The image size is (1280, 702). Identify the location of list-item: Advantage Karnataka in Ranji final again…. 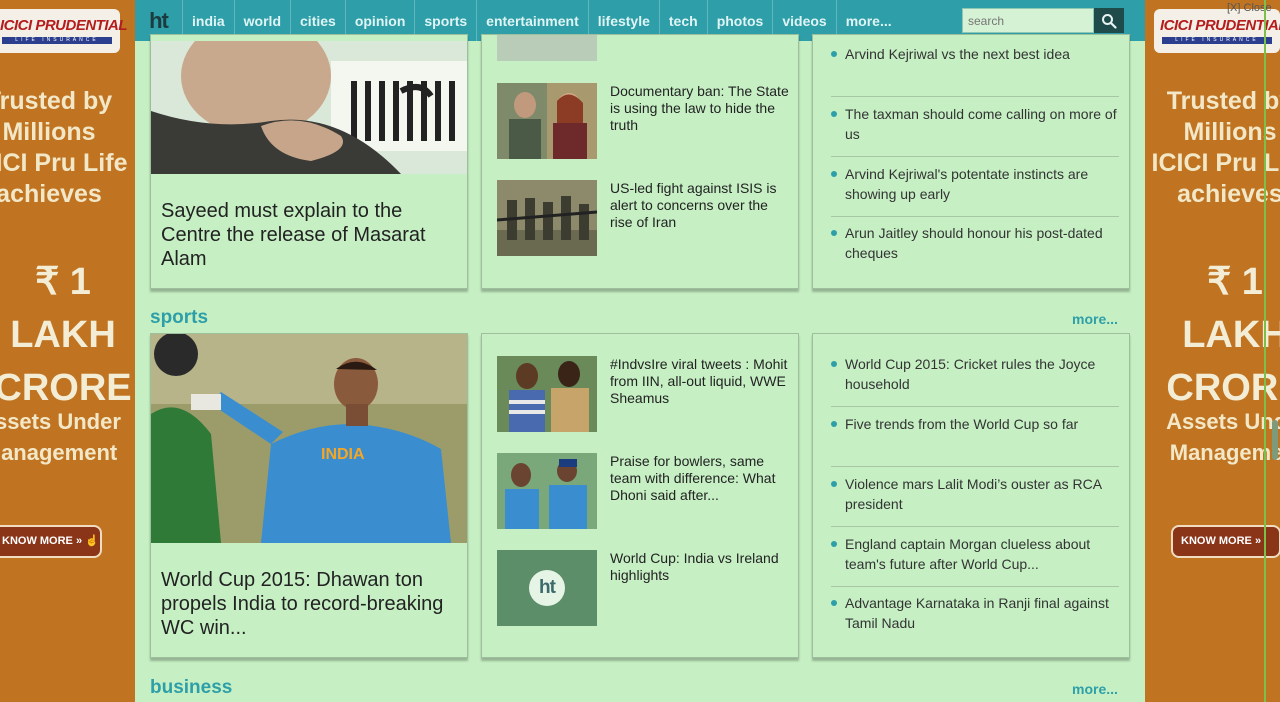
(975, 613).